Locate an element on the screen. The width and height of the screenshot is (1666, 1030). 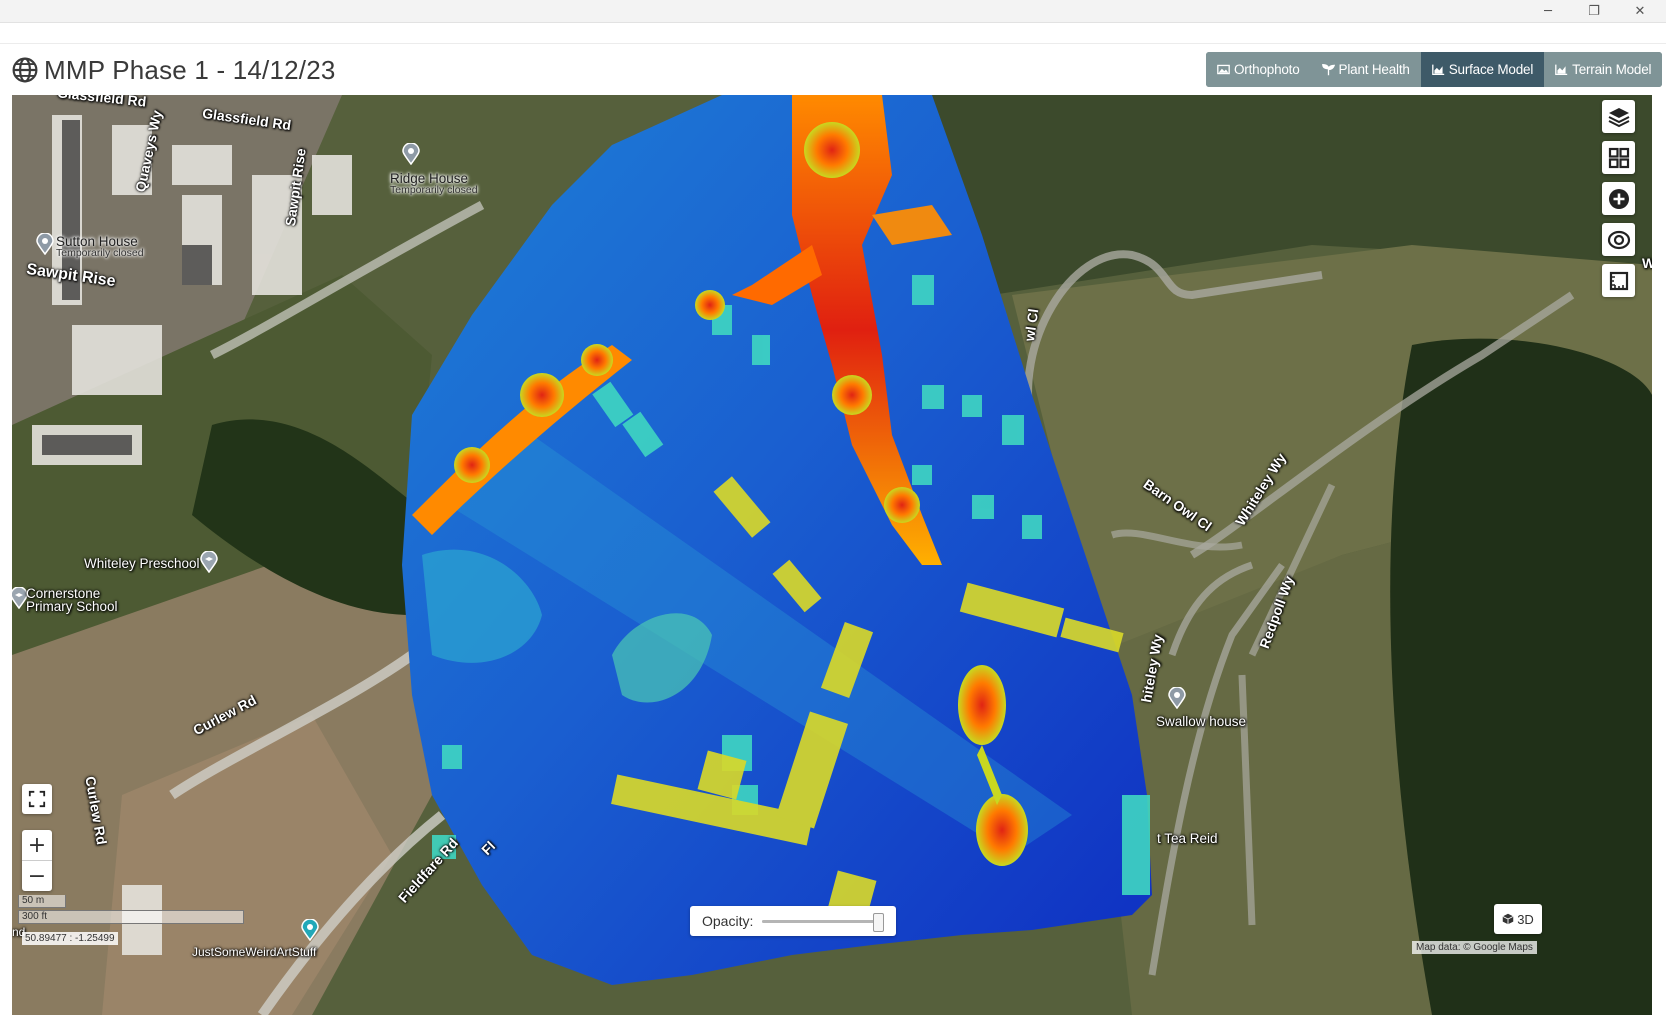
add-button is located at coordinates (1618, 198).